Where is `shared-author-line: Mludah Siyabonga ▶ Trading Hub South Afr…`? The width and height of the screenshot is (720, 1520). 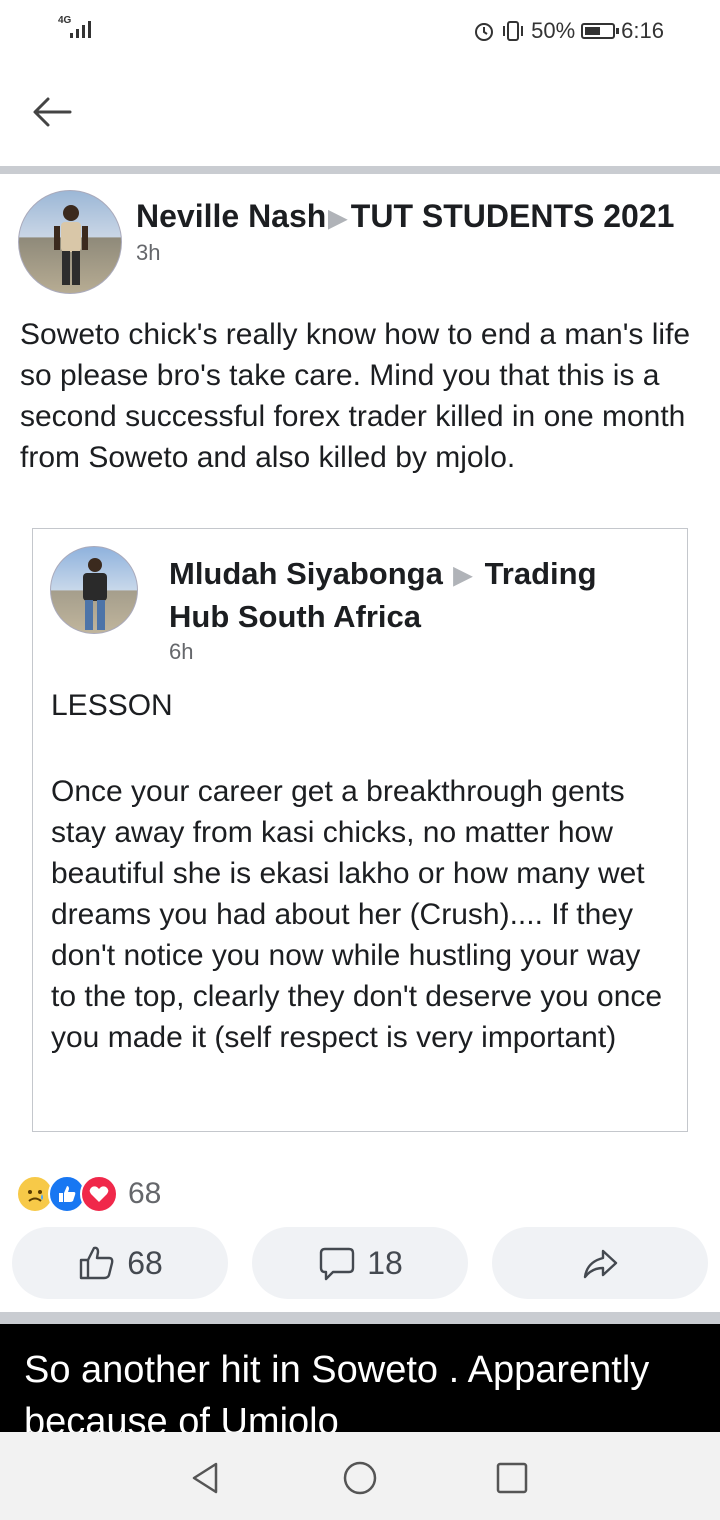
shared-author-line: Mludah Siyabonga ▶ Trading Hub South Afr… is located at coordinates (409, 595).